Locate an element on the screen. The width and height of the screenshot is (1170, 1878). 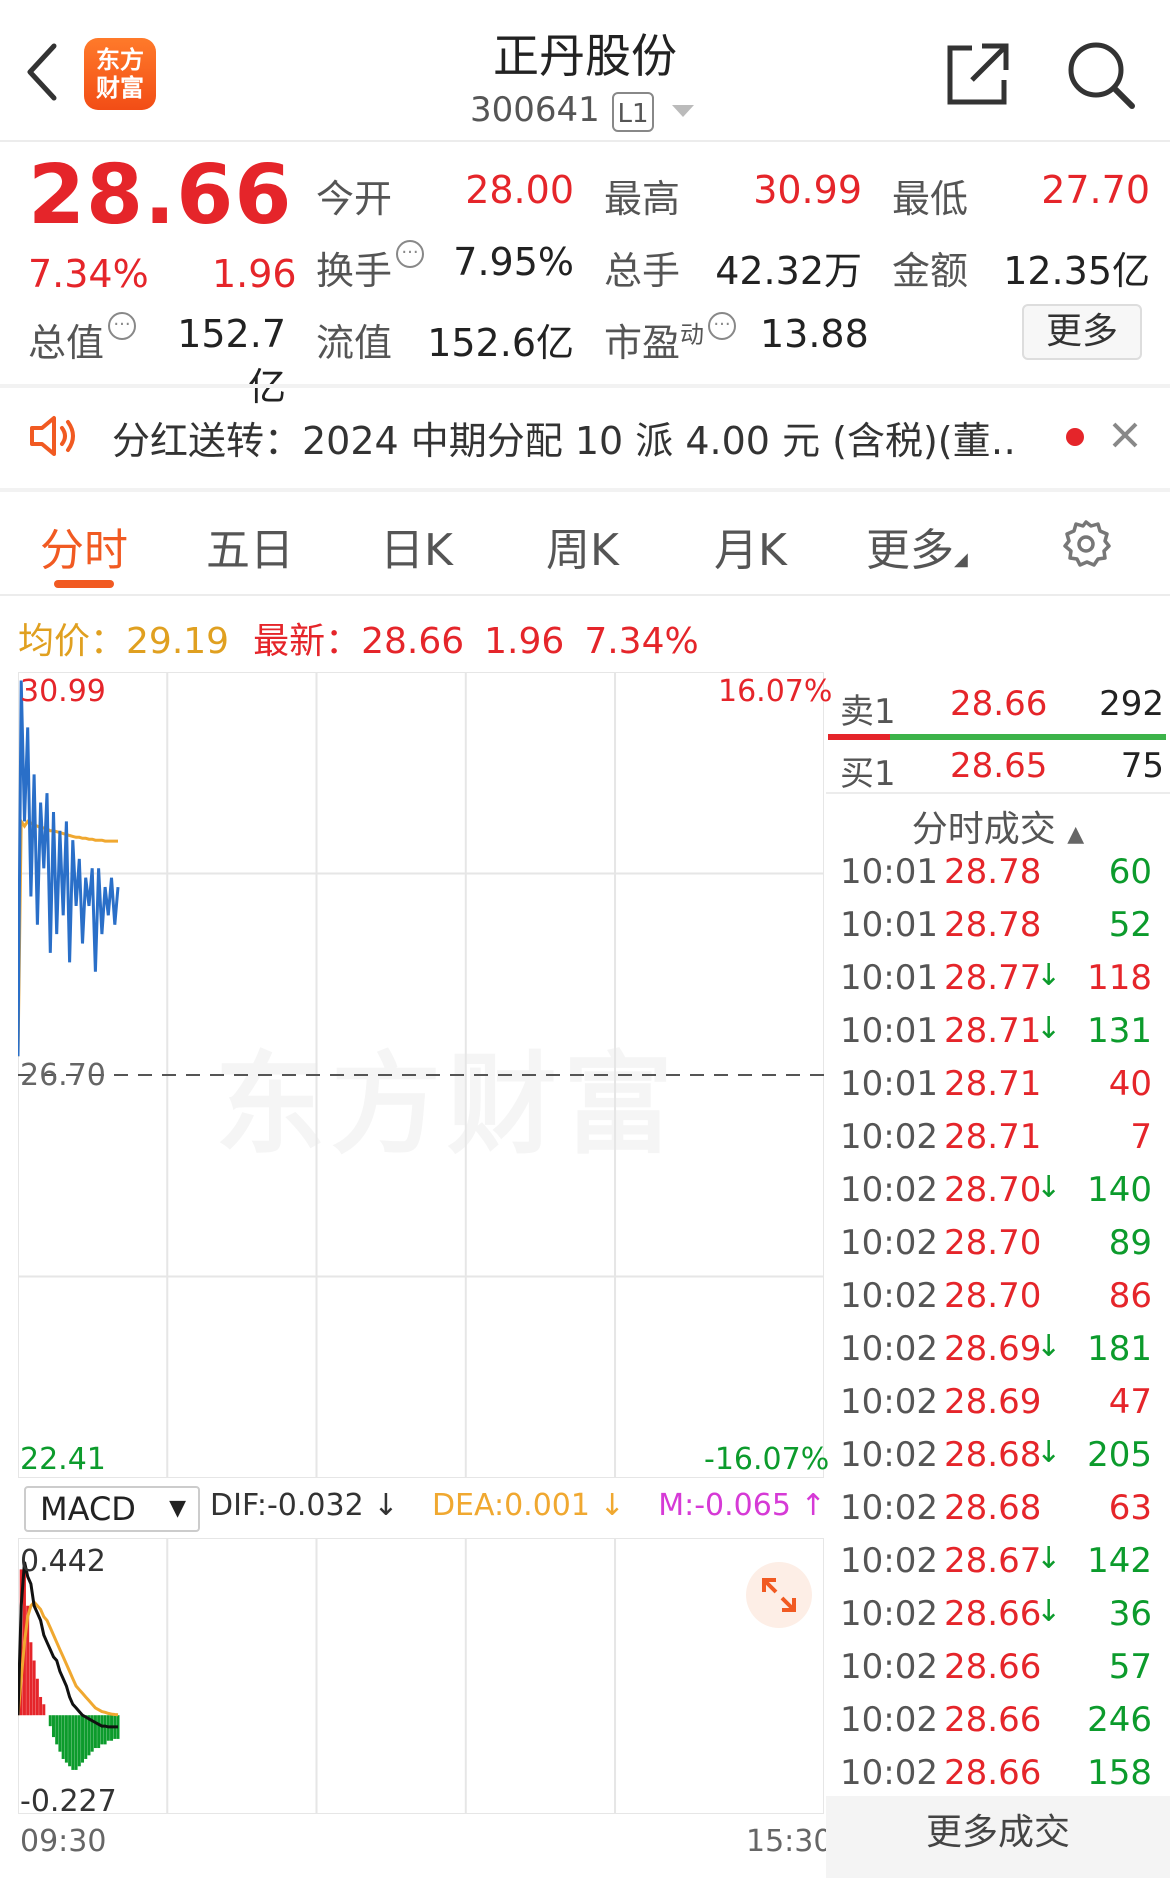
ask-qty: 292 is located at coordinates (1131, 704).